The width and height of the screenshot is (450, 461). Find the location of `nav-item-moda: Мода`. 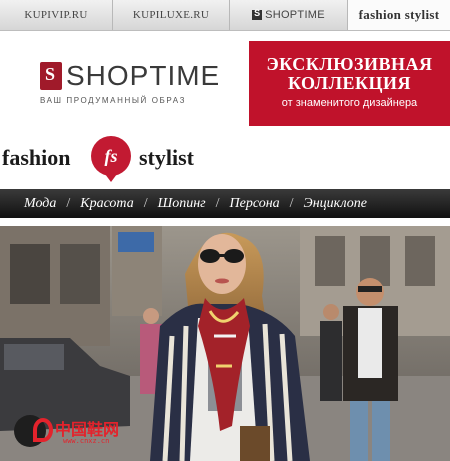

nav-item-moda: Мода is located at coordinates (40, 204).